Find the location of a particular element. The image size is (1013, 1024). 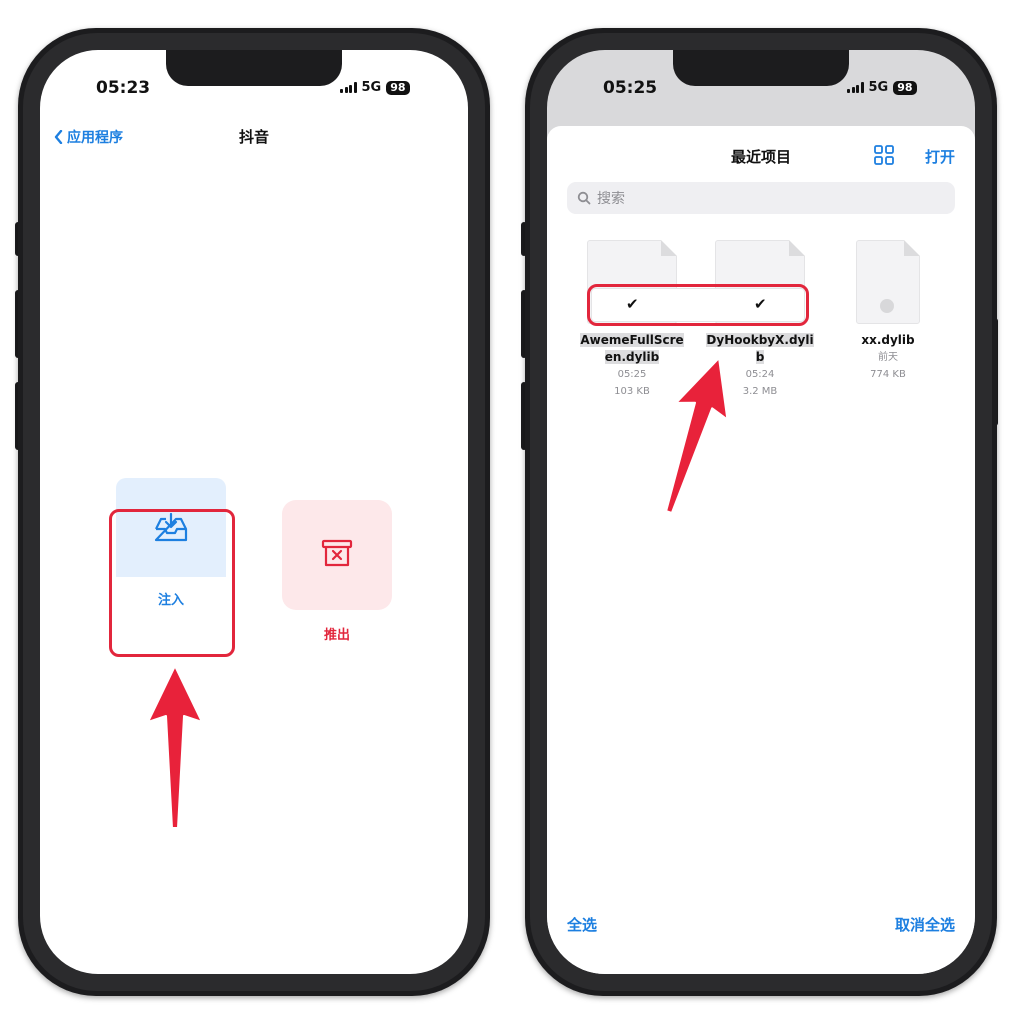

file-name: xx.dylib is located at coordinates (888, 340).